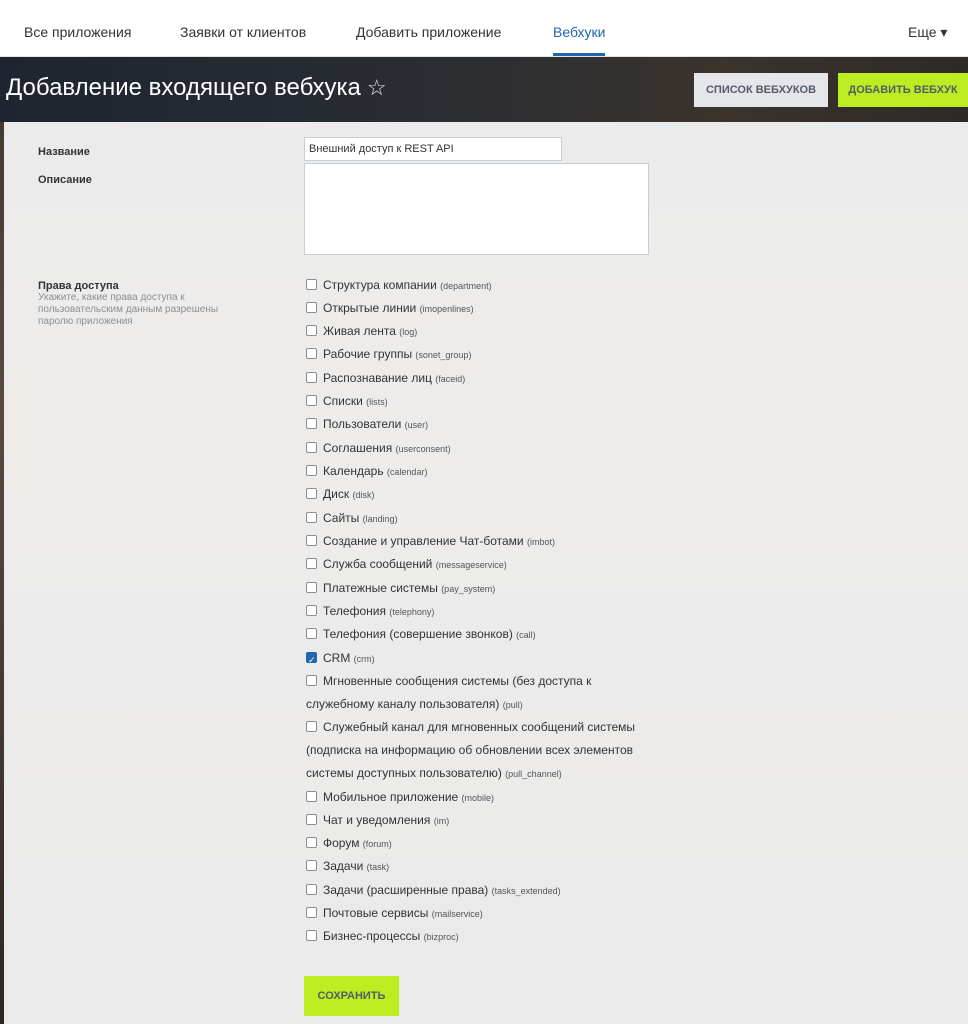 The image size is (968, 1024). Describe the element at coordinates (353, 471) in the screenshot. I see `permission-label: Календарь` at that location.